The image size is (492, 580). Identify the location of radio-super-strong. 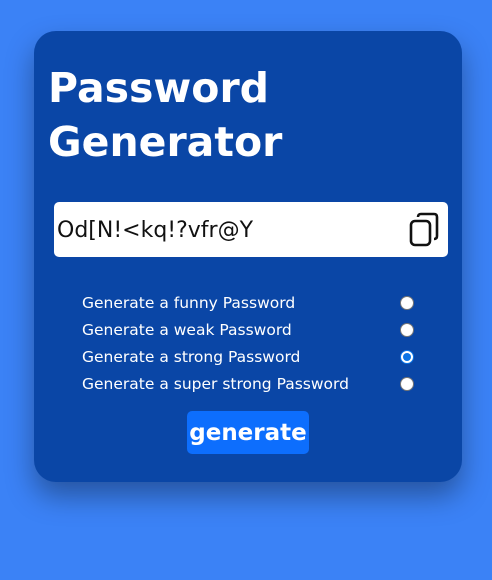
(407, 384).